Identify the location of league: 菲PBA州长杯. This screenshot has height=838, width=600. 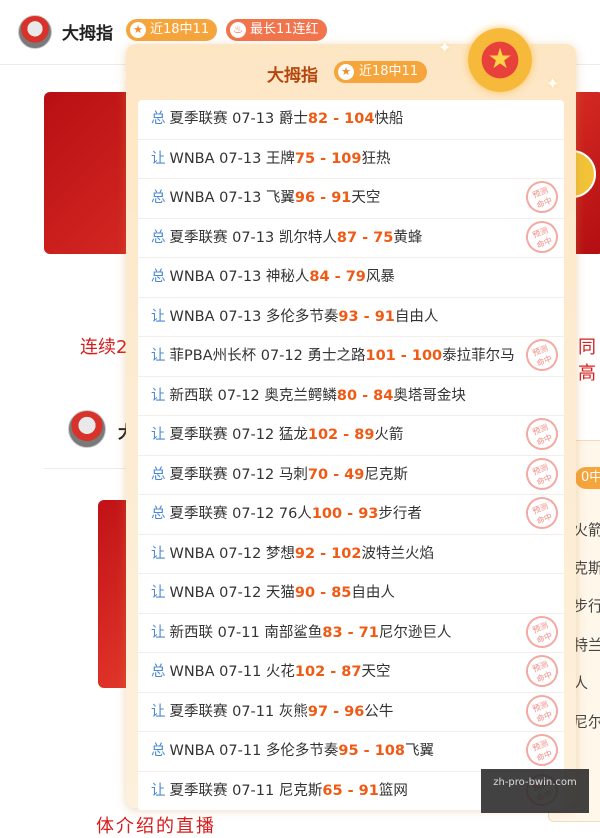
(213, 356).